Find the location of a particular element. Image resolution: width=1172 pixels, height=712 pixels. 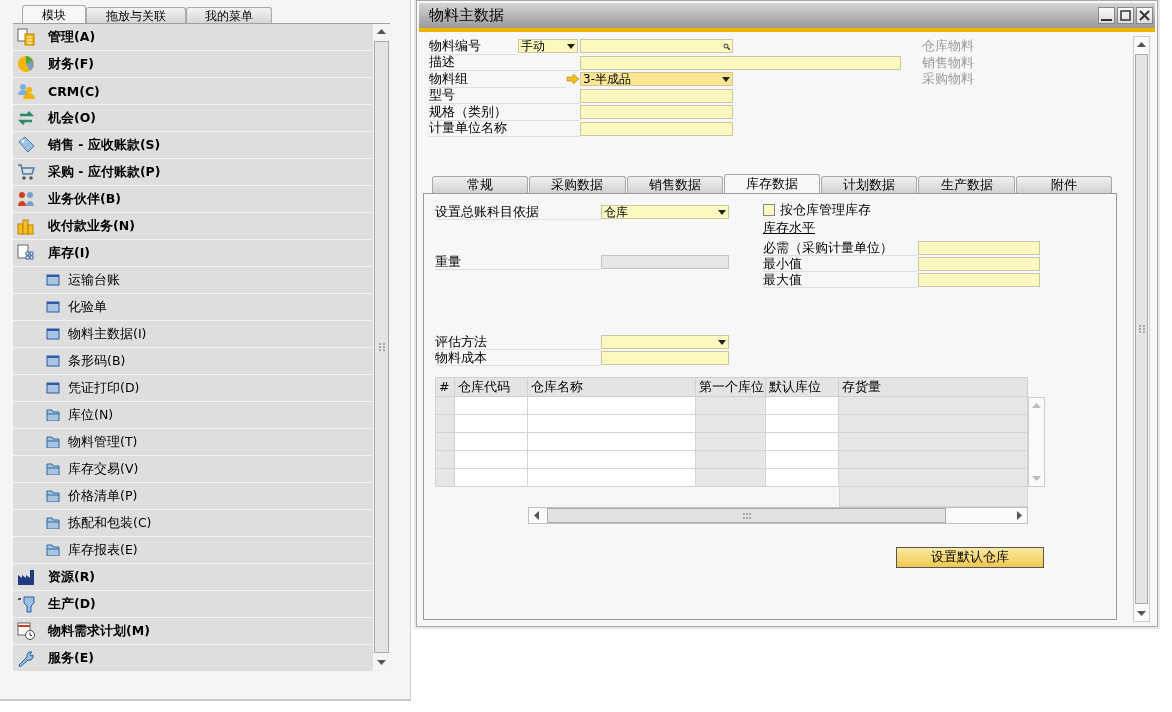

dropdown is located at coordinates (665, 342).